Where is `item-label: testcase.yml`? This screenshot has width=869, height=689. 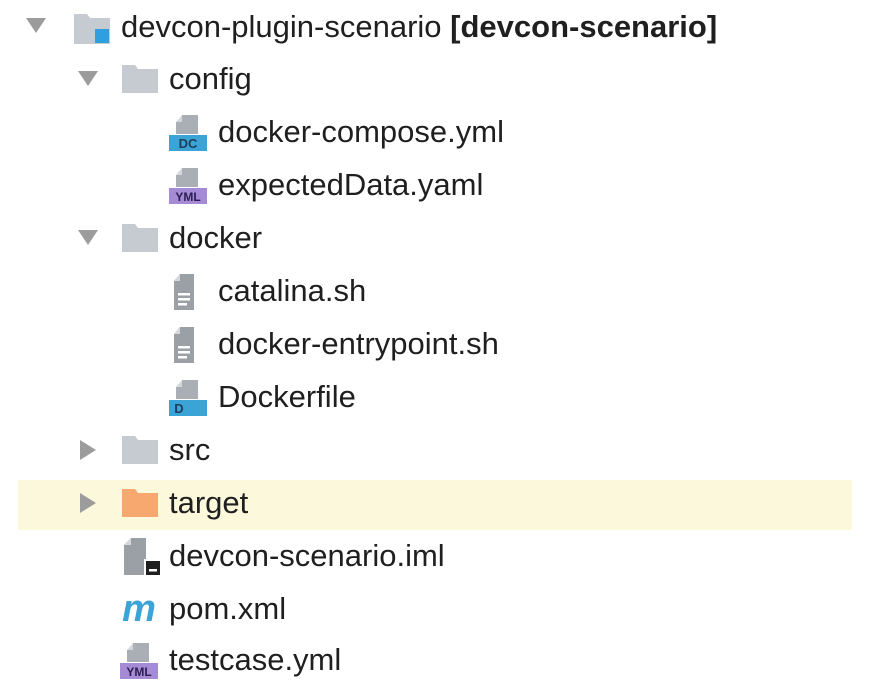 item-label: testcase.yml is located at coordinates (255, 659).